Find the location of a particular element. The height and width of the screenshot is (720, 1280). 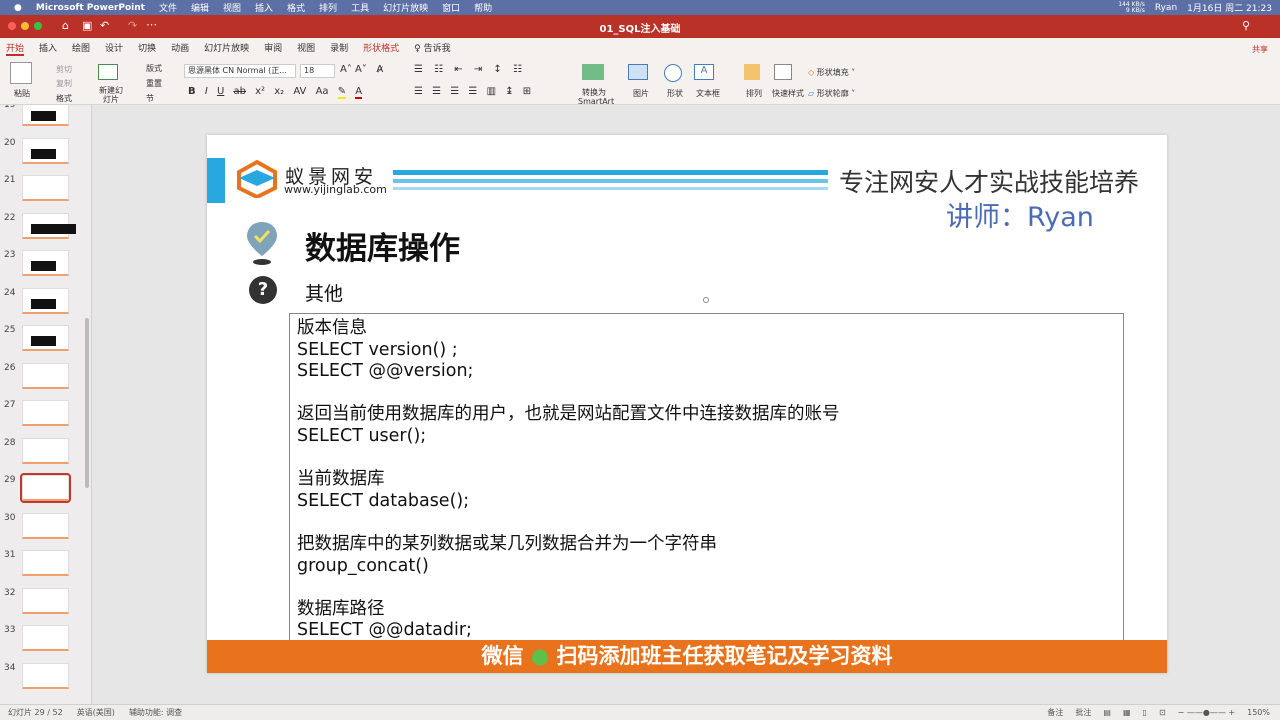

clock: 1月16日 周二 21:23 is located at coordinates (1229, 7).